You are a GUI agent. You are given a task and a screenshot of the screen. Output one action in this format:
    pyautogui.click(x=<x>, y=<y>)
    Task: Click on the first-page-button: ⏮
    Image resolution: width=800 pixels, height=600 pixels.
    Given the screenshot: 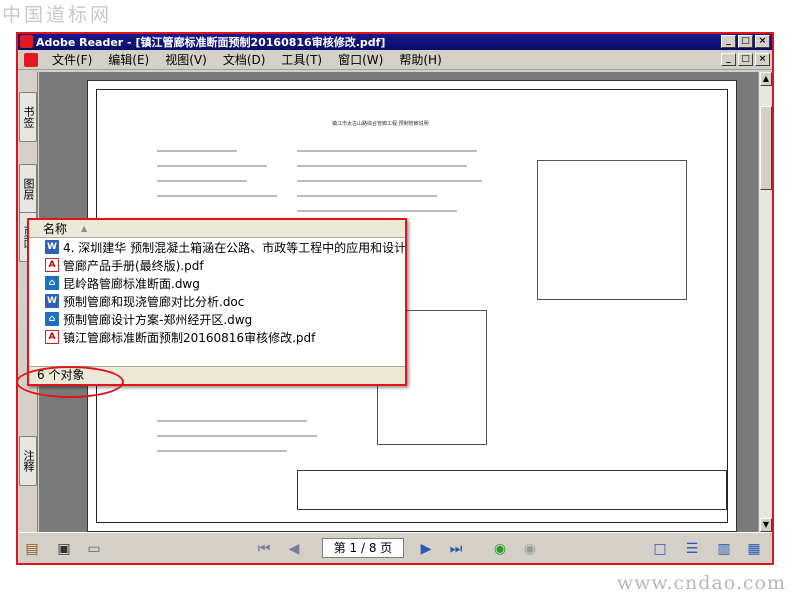 What is the action you would take?
    pyautogui.click(x=264, y=549)
    